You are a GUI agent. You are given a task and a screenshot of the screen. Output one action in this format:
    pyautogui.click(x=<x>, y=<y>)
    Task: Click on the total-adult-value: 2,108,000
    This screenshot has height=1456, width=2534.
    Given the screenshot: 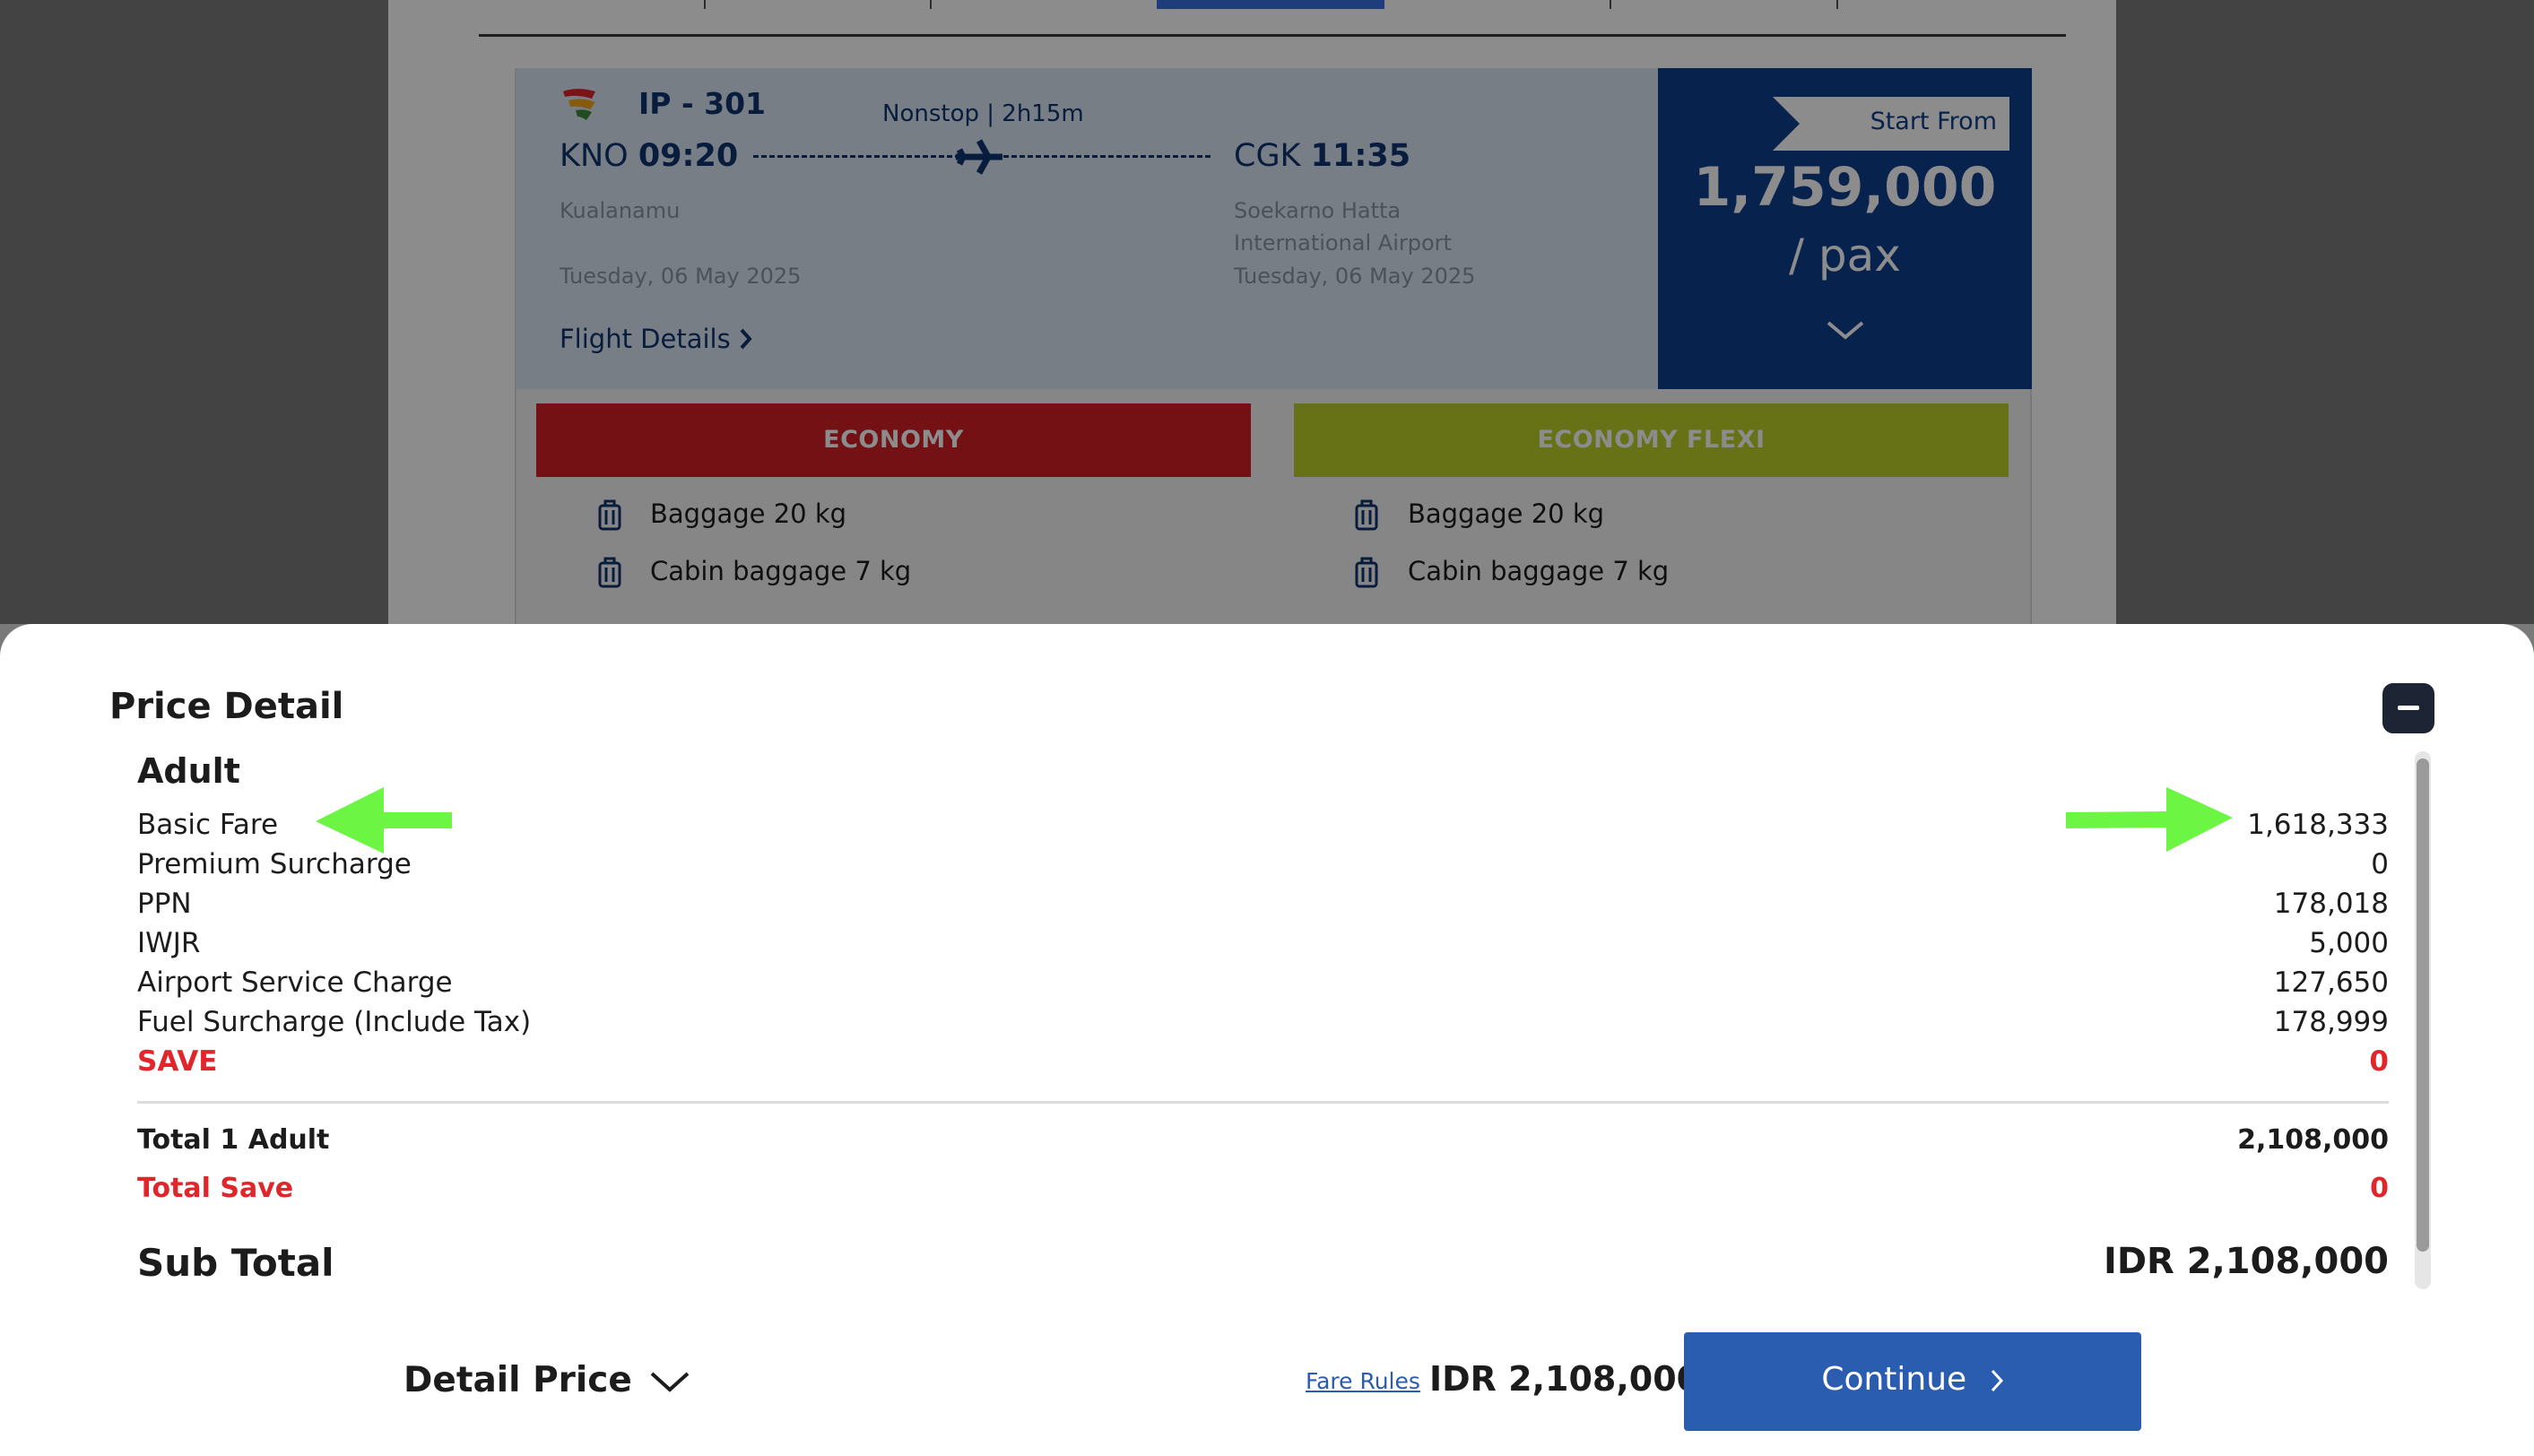 What is the action you would take?
    pyautogui.click(x=2313, y=1140)
    